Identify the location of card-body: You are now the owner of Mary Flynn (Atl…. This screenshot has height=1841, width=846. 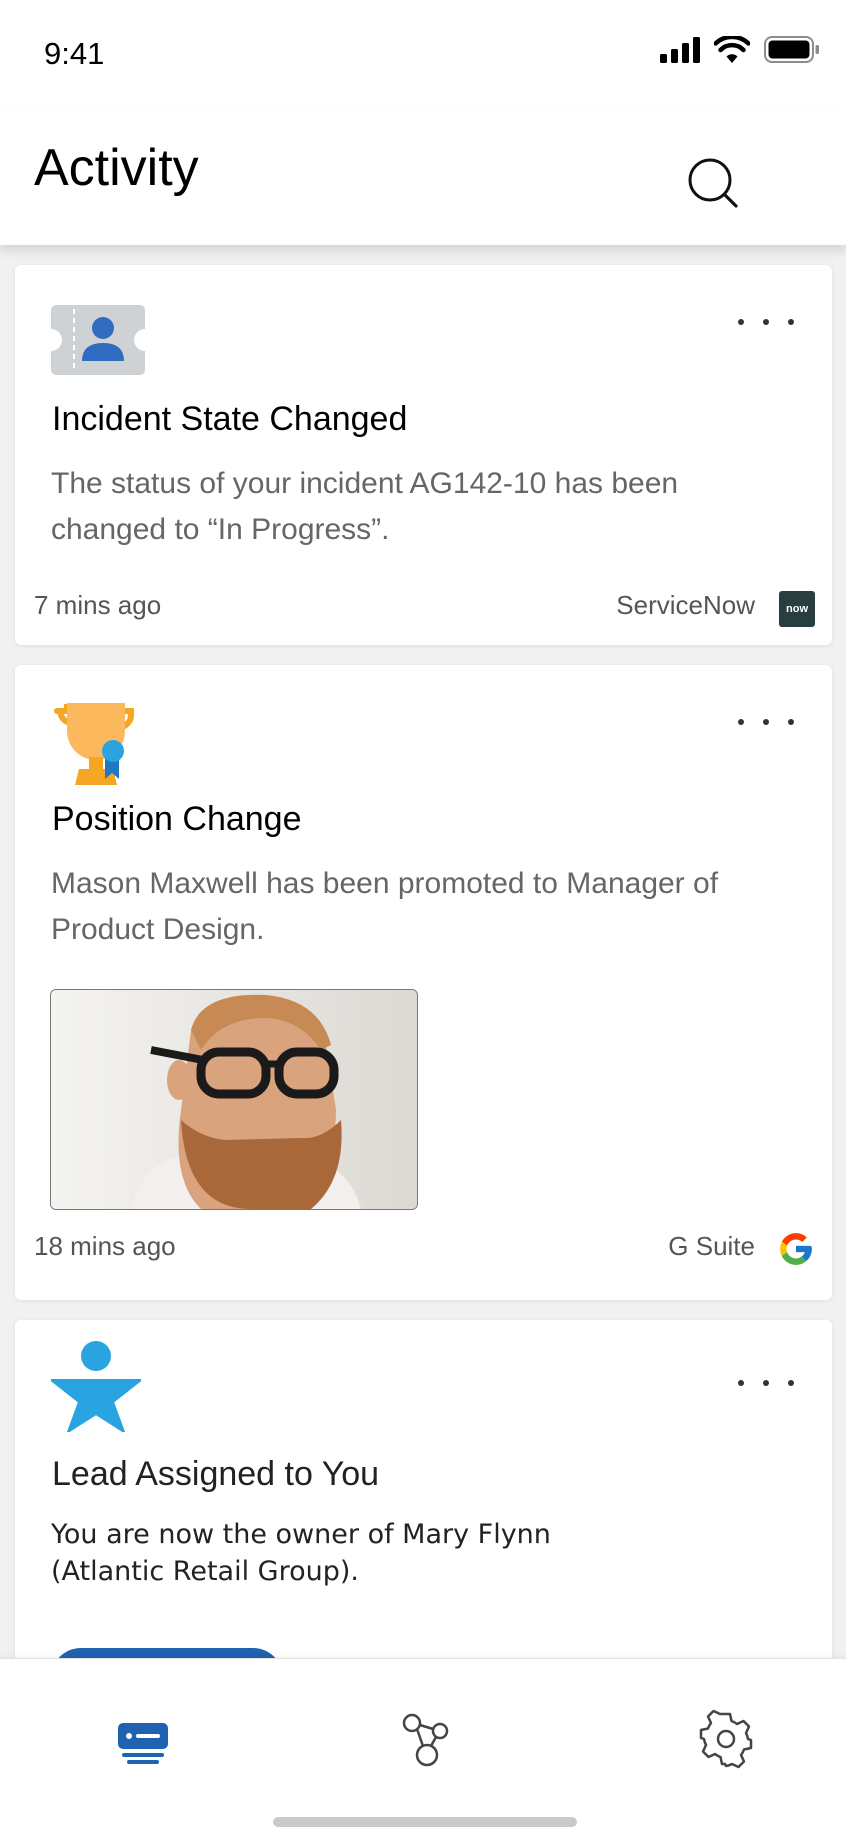
(301, 1553).